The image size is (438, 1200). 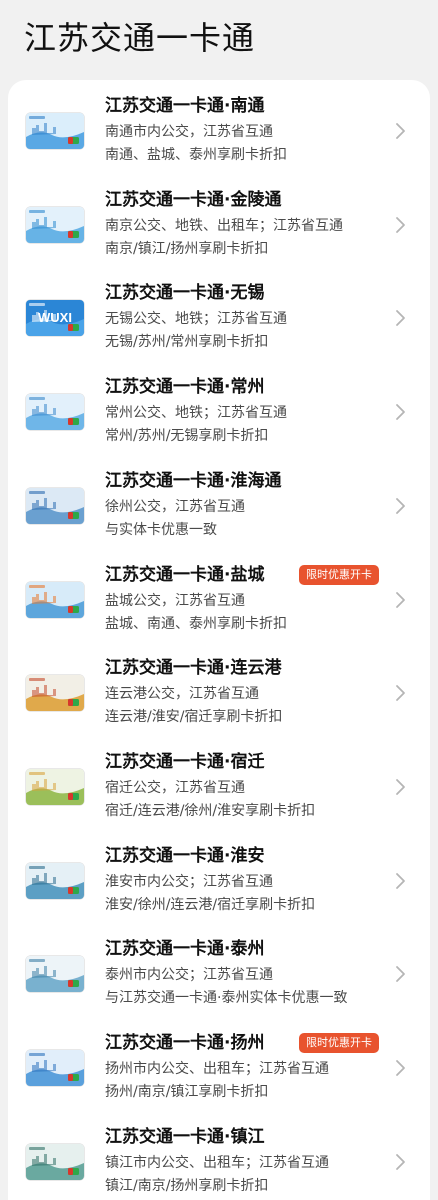 What do you see at coordinates (55, 1068) in the screenshot?
I see `yangzhou-card-icon` at bounding box center [55, 1068].